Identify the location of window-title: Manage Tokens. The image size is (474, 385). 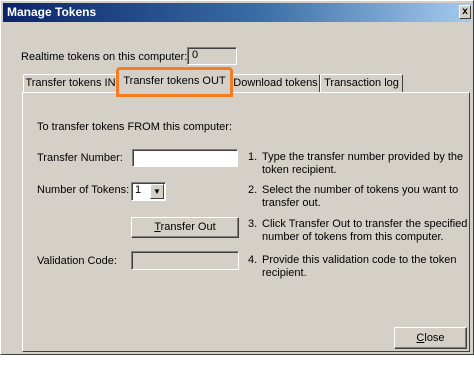
(52, 12).